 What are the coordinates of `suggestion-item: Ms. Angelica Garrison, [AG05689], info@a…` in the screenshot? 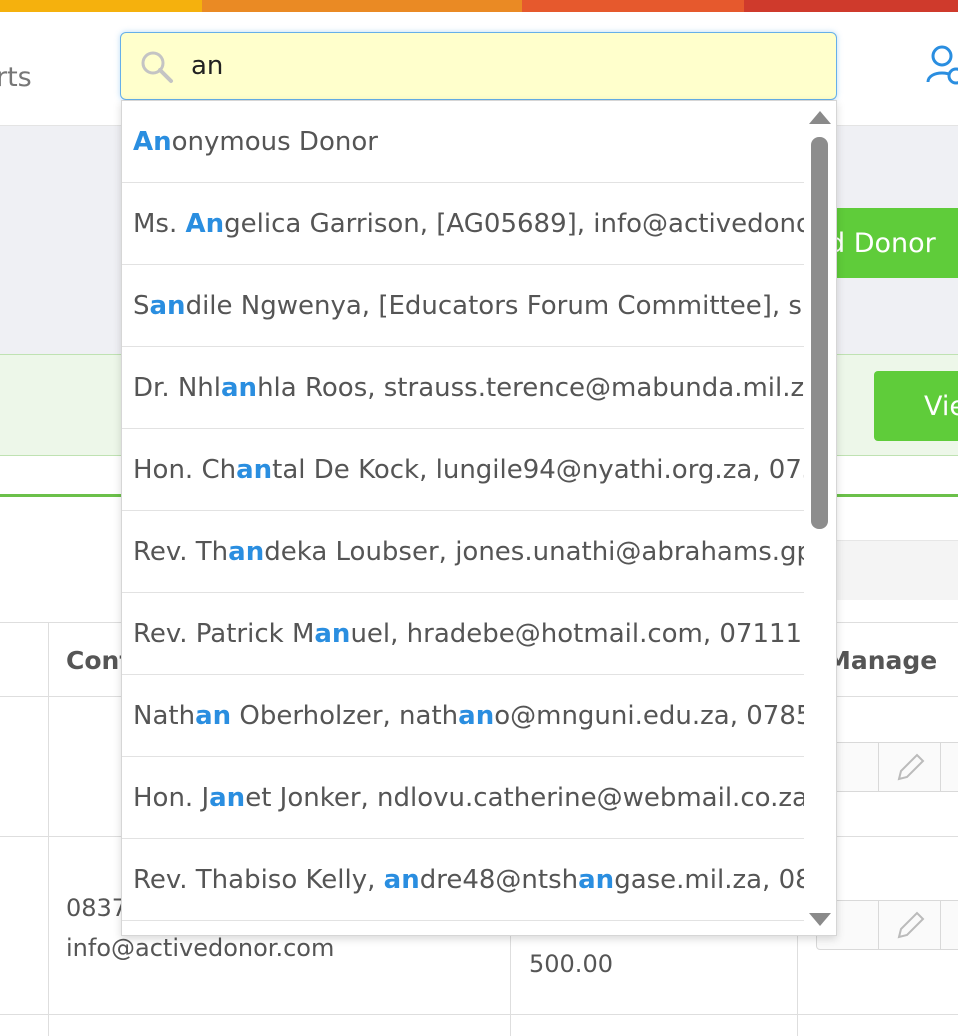 It's located at (464, 224).